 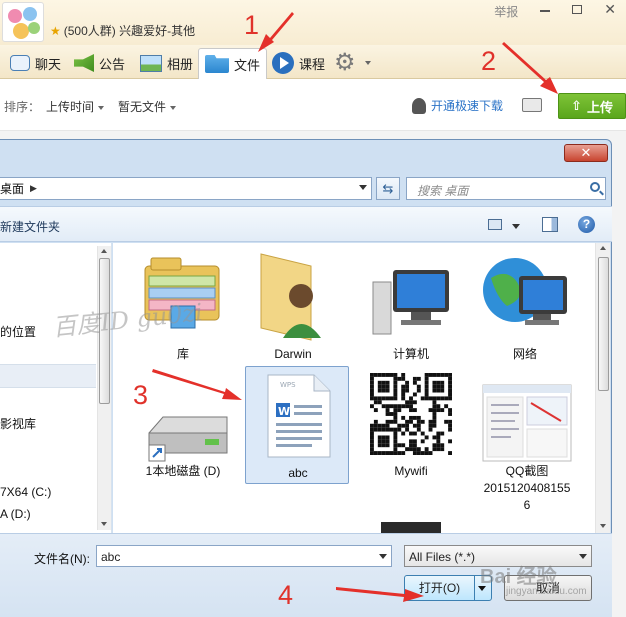 I want to click on announcement-icon, so click(x=84, y=63).